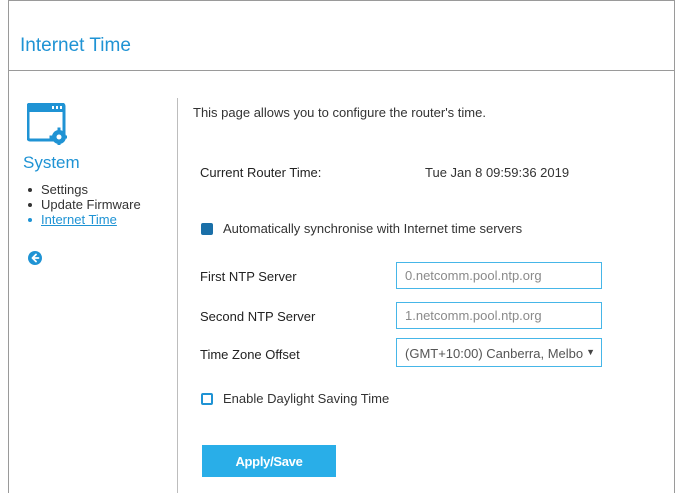 The image size is (683, 493). What do you see at coordinates (35, 258) in the screenshot?
I see `back-arrow-icon` at bounding box center [35, 258].